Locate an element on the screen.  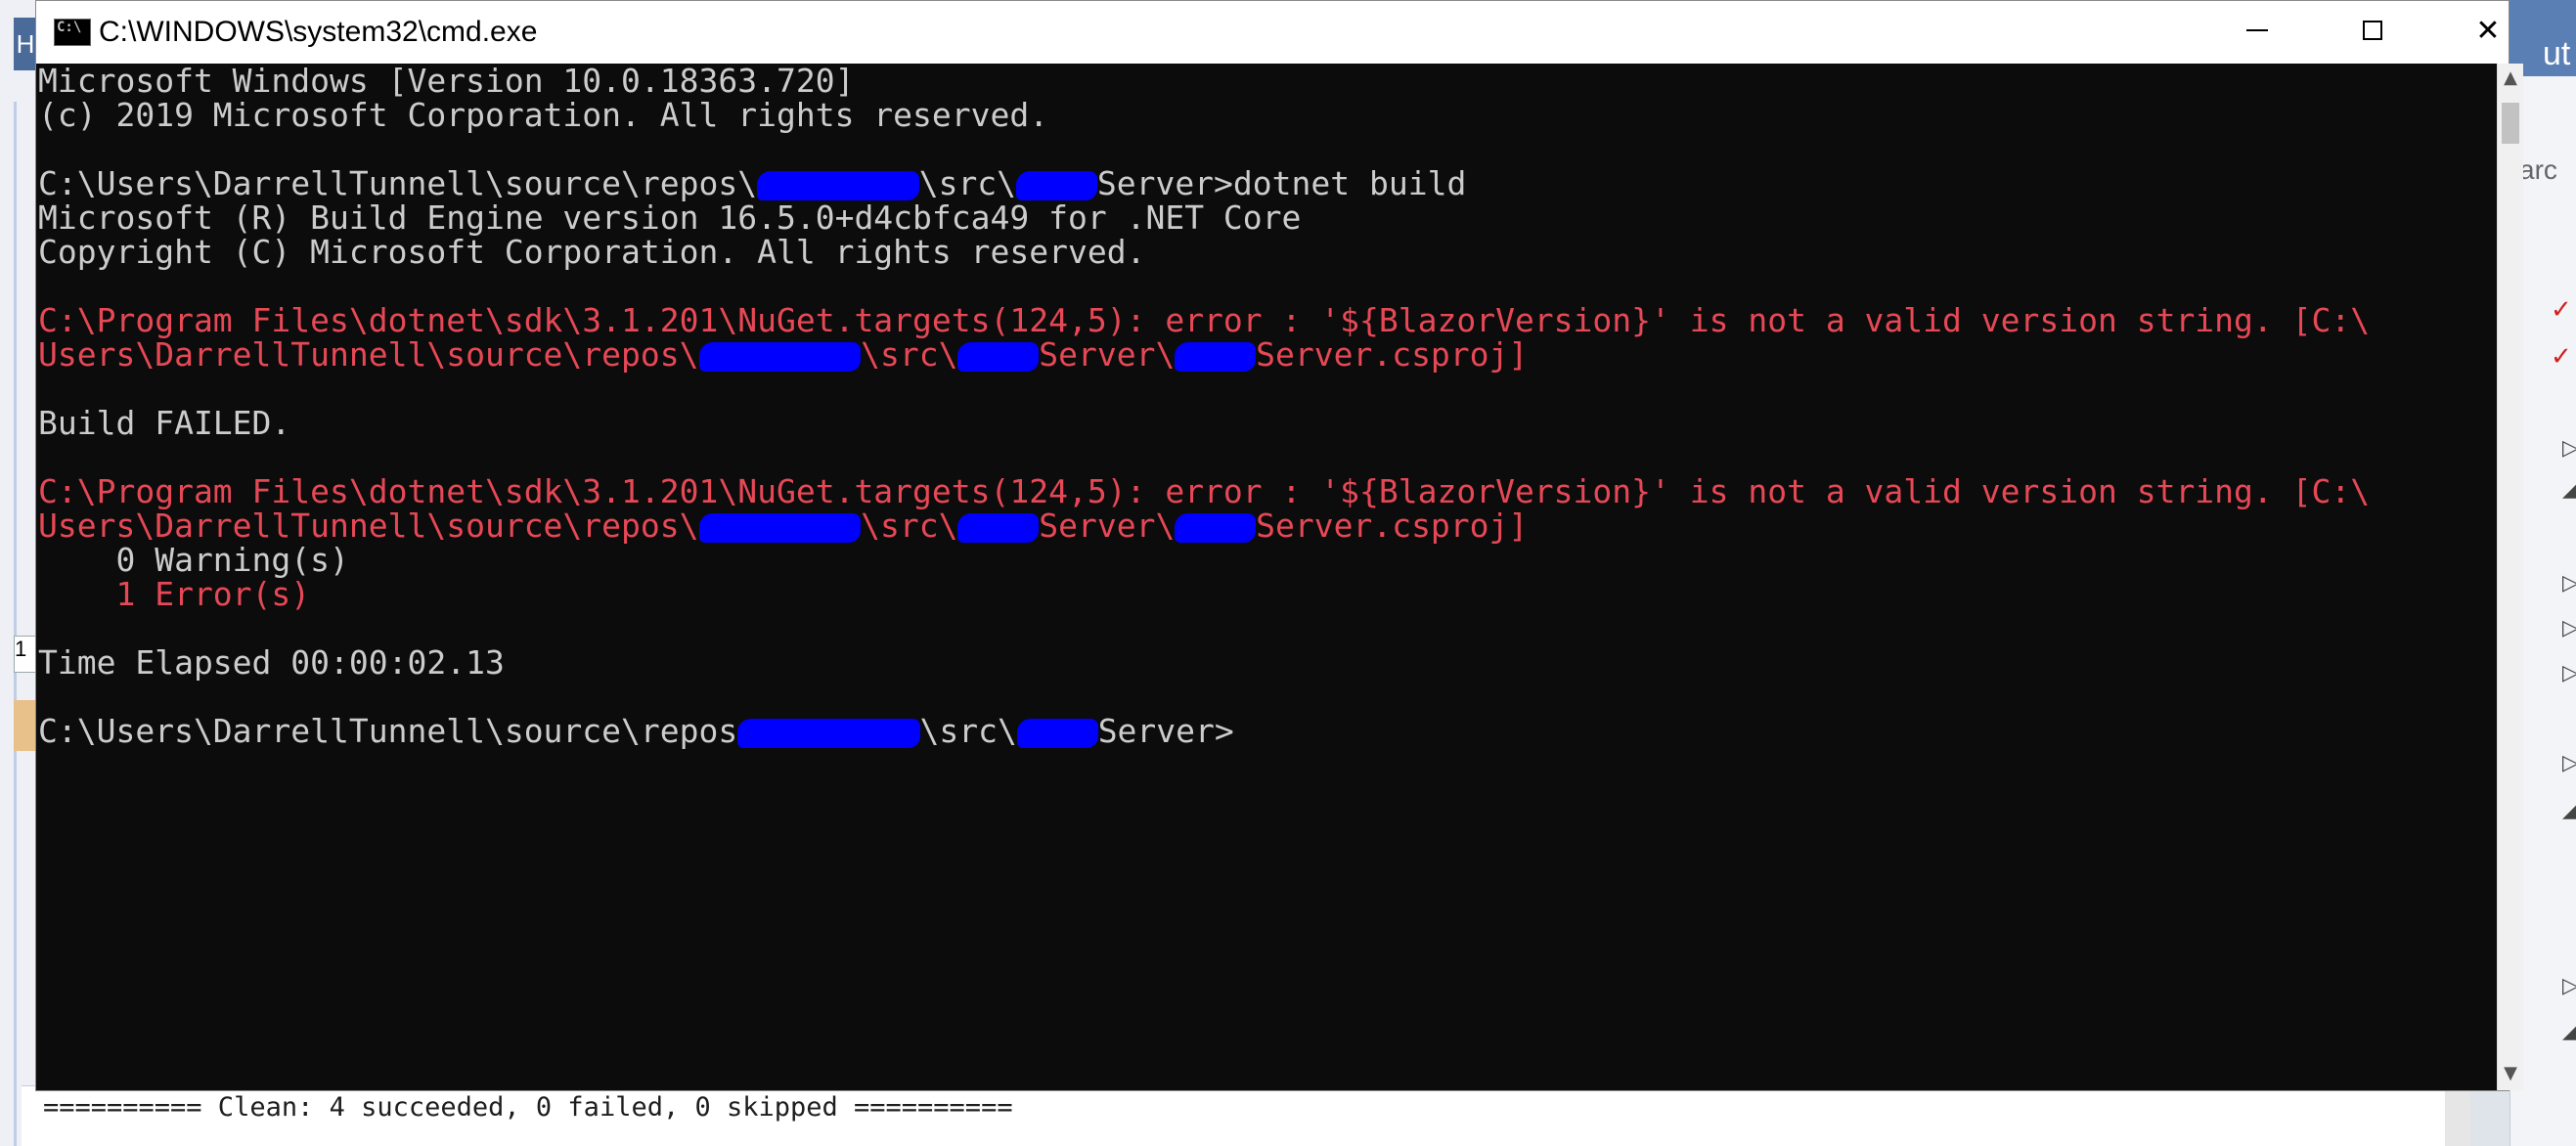
scroll-down-icon: ▼ is located at coordinates (2510, 1073).